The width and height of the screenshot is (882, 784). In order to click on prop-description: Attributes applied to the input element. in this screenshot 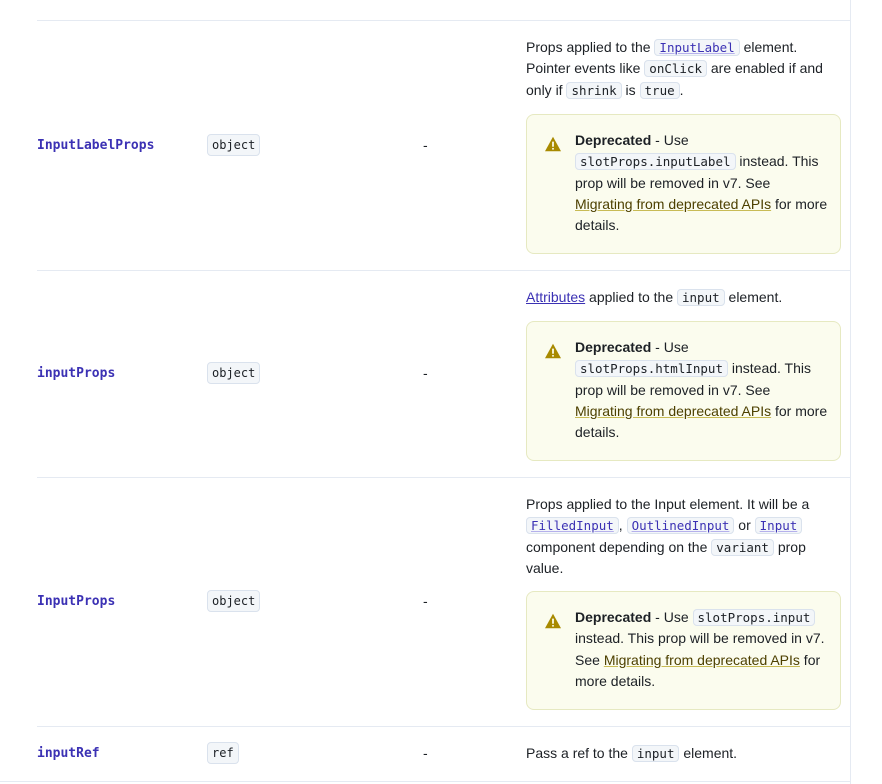, I will do `click(654, 297)`.